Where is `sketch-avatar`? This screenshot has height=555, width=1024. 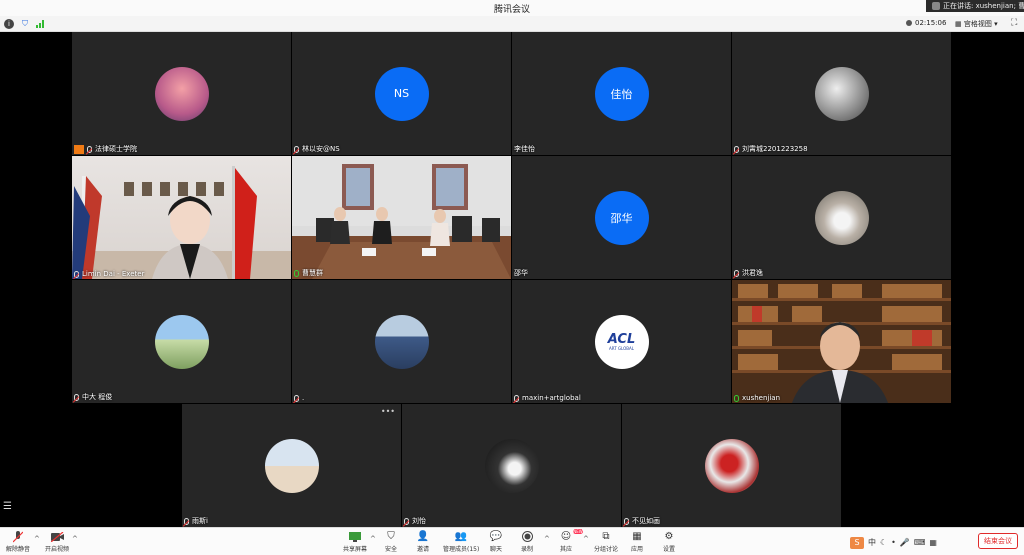
sketch-avatar is located at coordinates (841, 93).